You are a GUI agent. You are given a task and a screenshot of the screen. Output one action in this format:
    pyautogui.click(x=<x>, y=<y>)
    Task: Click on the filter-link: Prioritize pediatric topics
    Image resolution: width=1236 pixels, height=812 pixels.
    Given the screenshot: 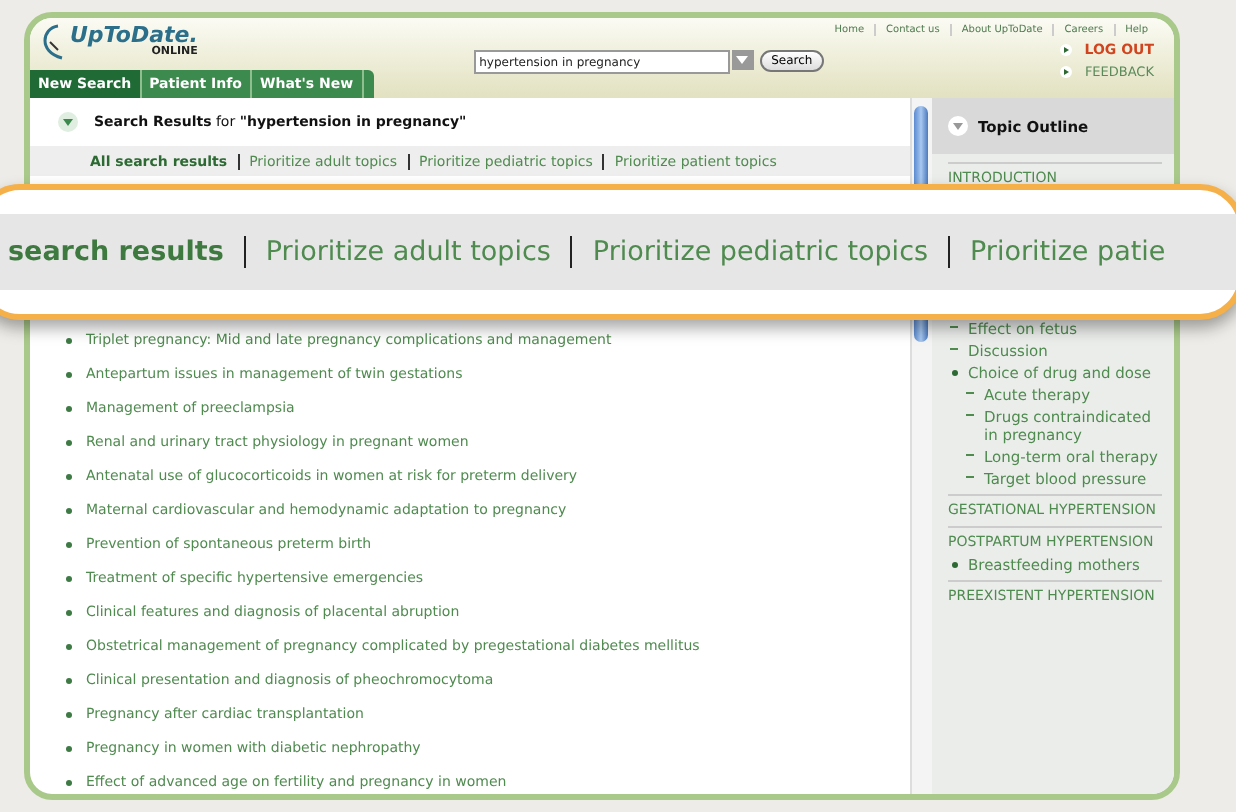 What is the action you would take?
    pyautogui.click(x=759, y=252)
    